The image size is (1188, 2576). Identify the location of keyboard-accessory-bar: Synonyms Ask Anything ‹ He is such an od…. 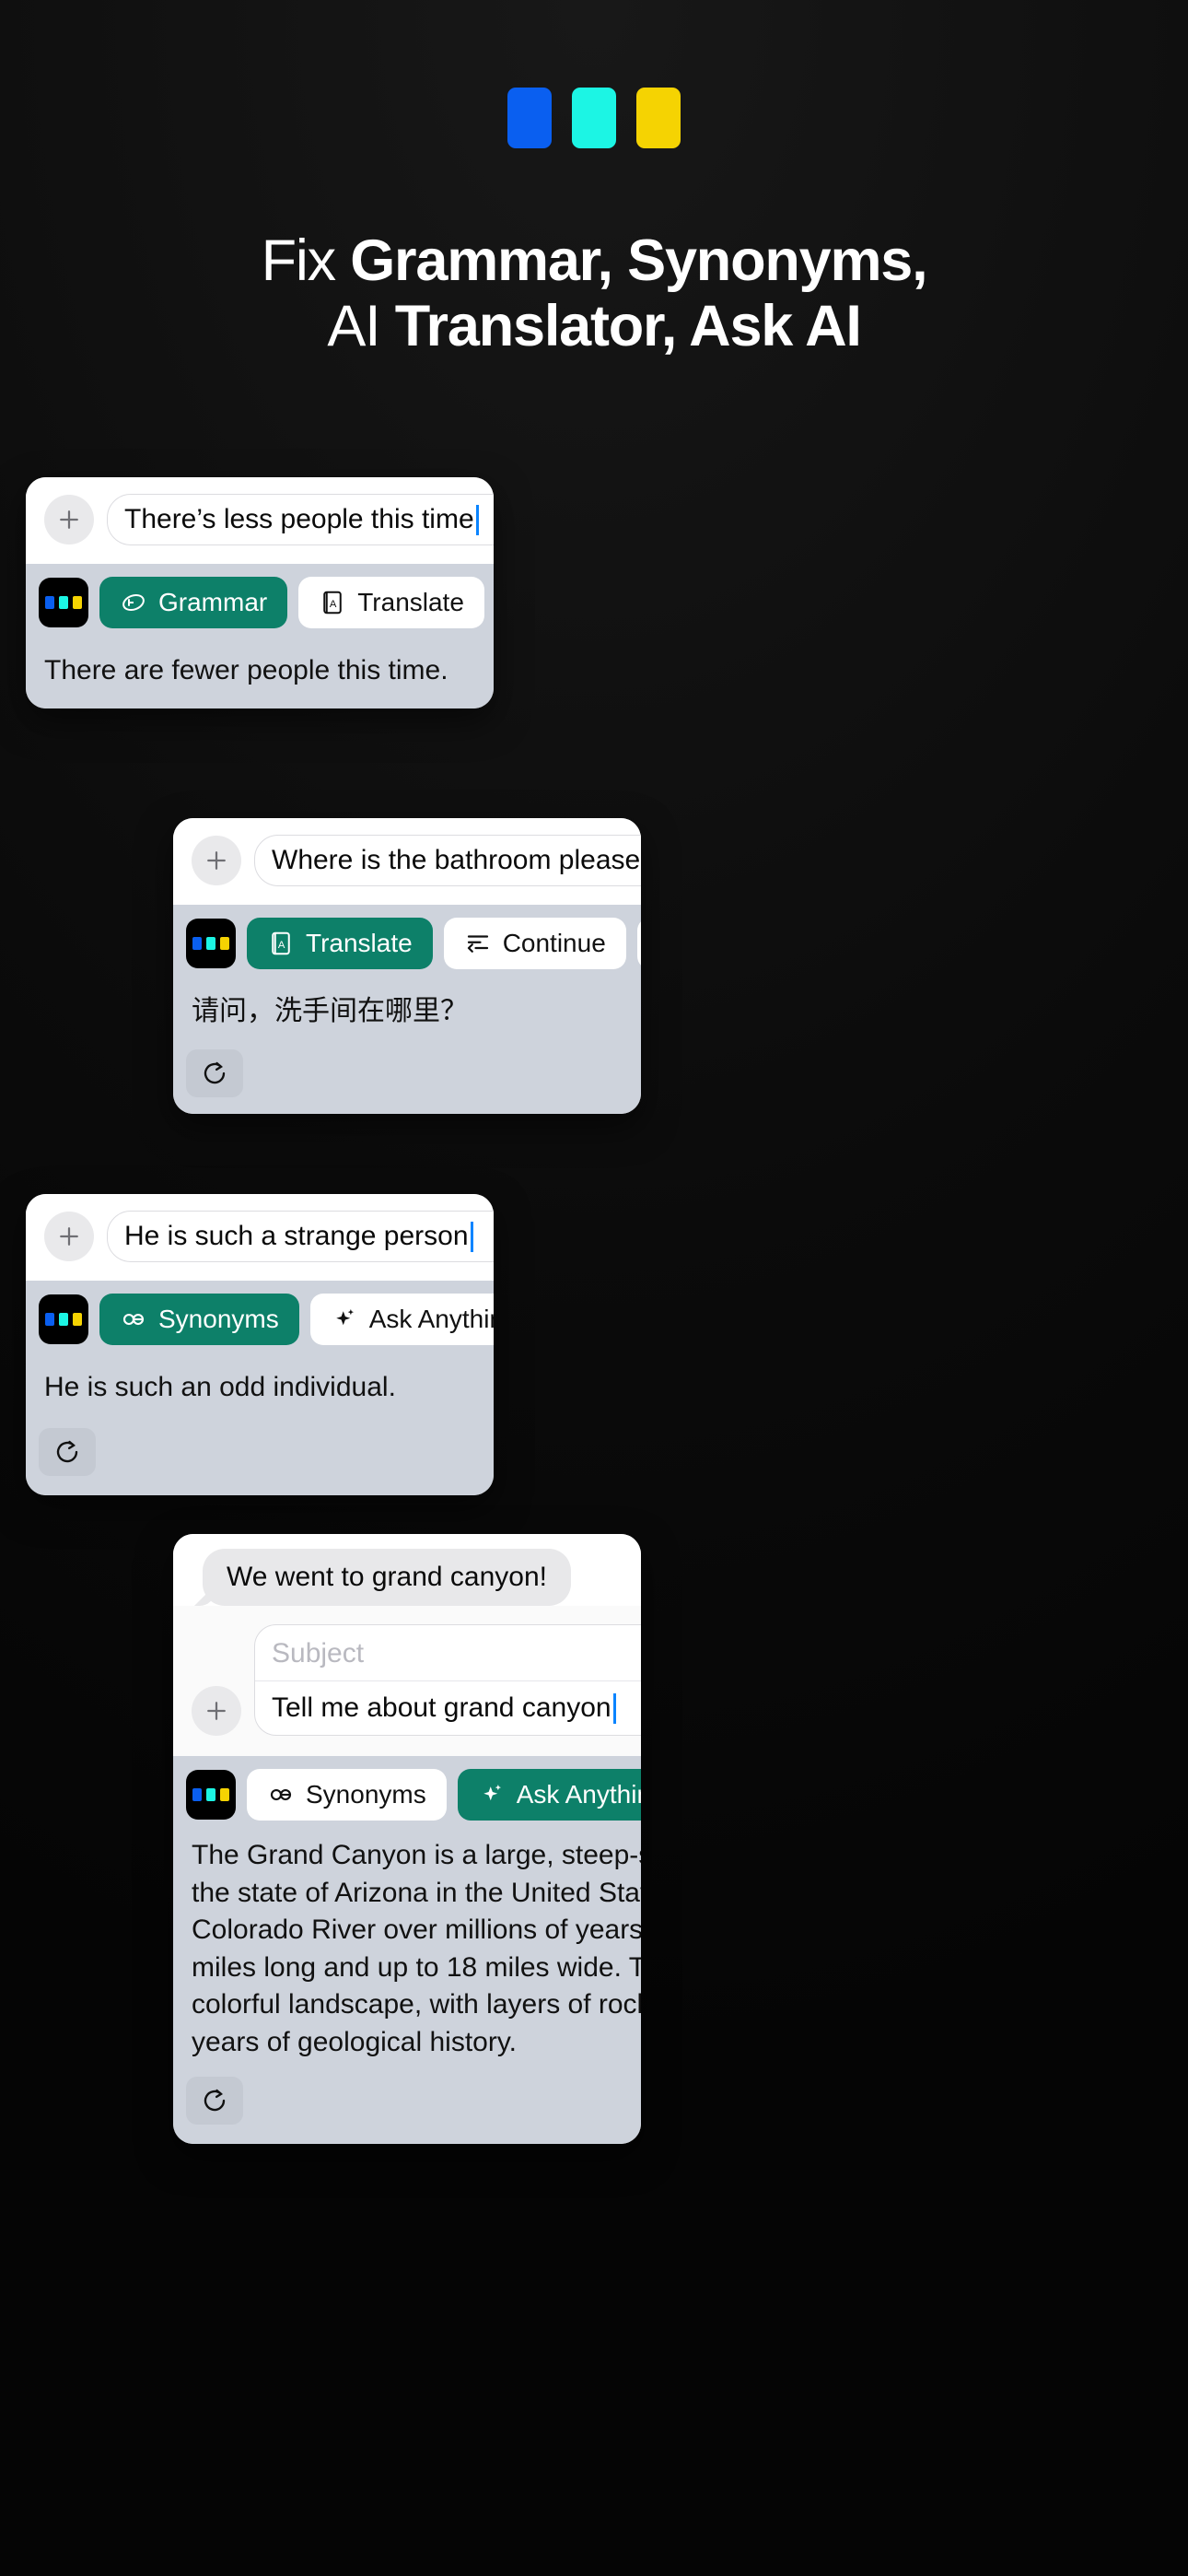
(260, 1388).